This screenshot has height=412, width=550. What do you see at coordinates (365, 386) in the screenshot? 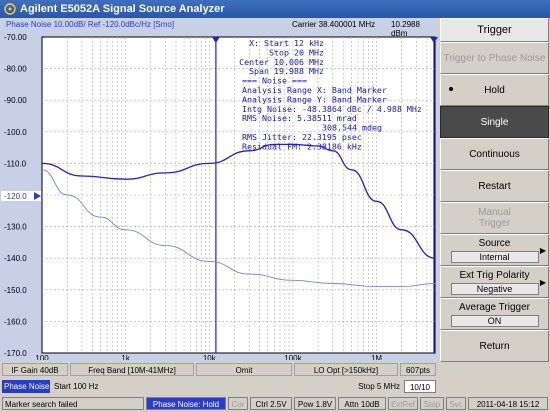
I see `stop-frequency: Stop 5 MHz` at bounding box center [365, 386].